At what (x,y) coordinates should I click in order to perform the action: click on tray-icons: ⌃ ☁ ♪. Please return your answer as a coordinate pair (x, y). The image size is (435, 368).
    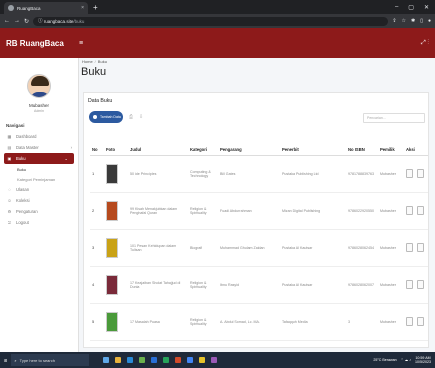
    Looking at the image, I should click on (406, 360).